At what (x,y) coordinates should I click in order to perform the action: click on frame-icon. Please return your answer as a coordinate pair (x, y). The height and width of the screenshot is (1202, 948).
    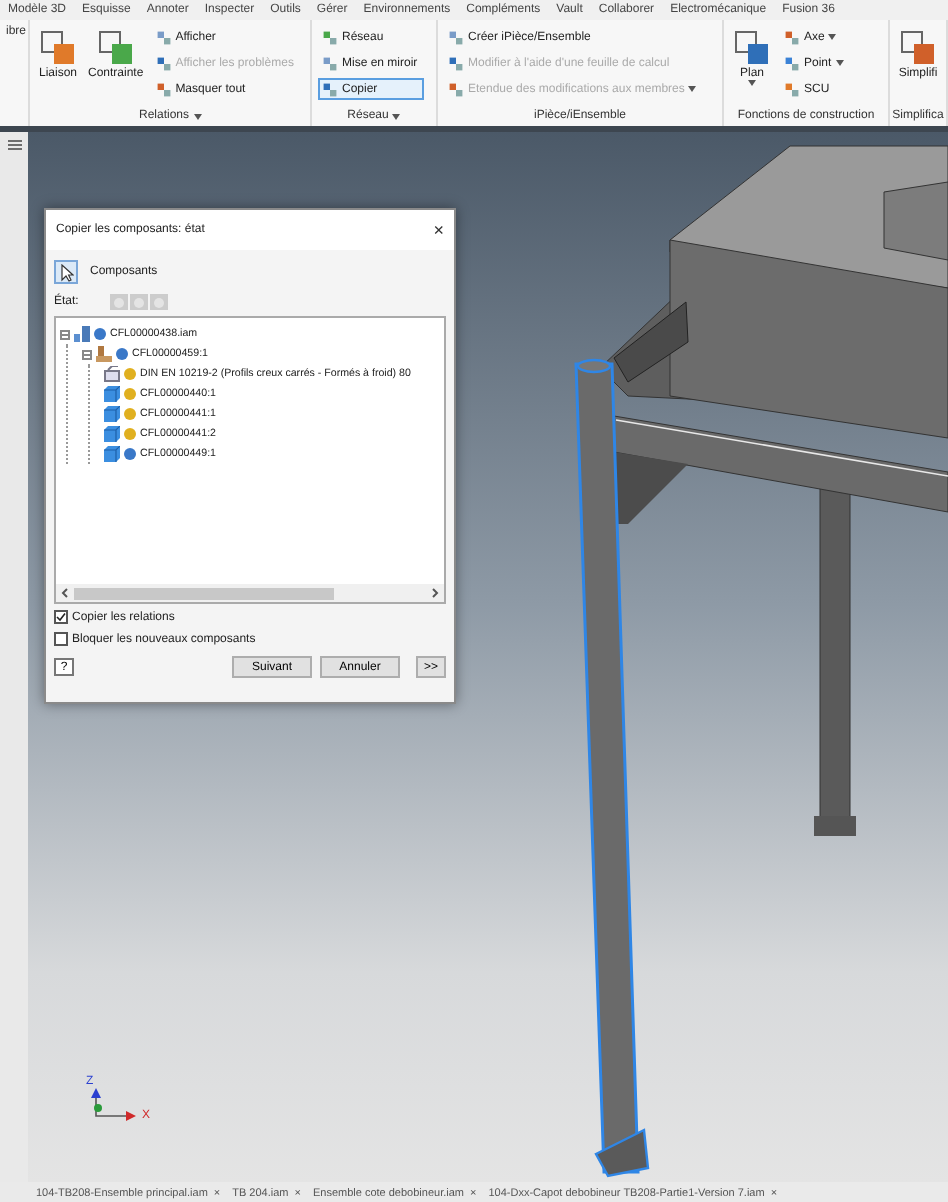
    Looking at the image, I should click on (112, 374).